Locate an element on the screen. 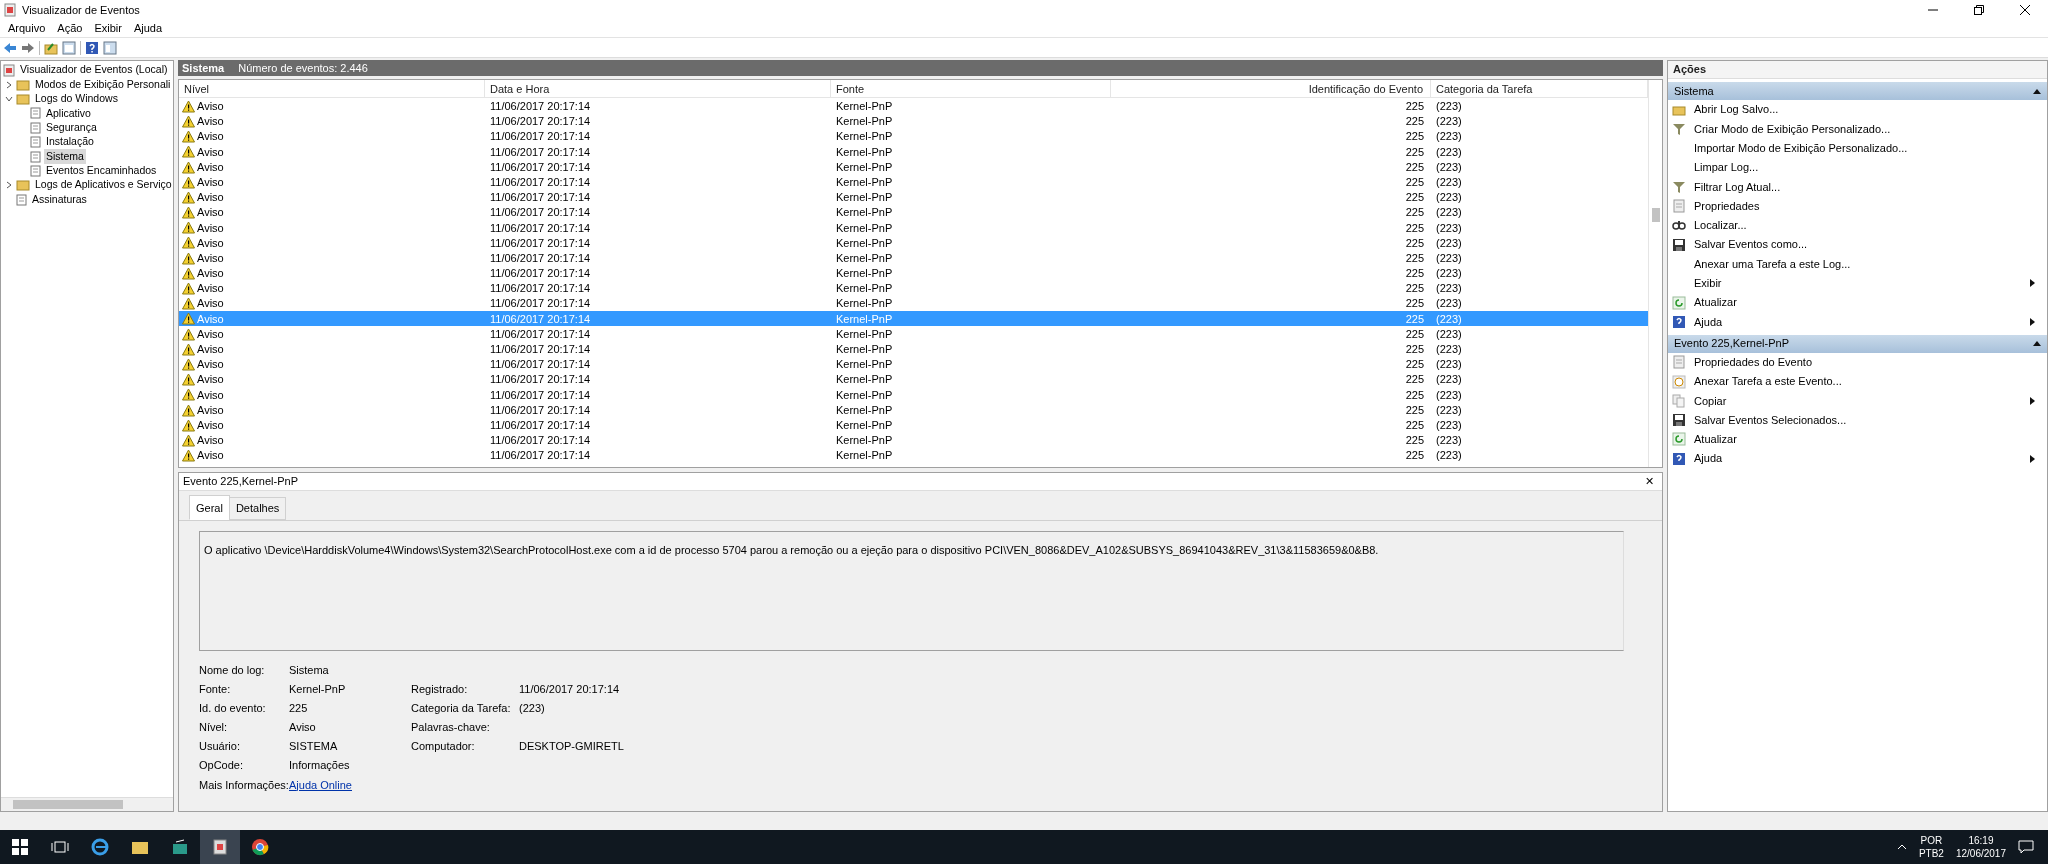 This screenshot has width=2048, height=864. action-item: Copiar is located at coordinates (1857, 401).